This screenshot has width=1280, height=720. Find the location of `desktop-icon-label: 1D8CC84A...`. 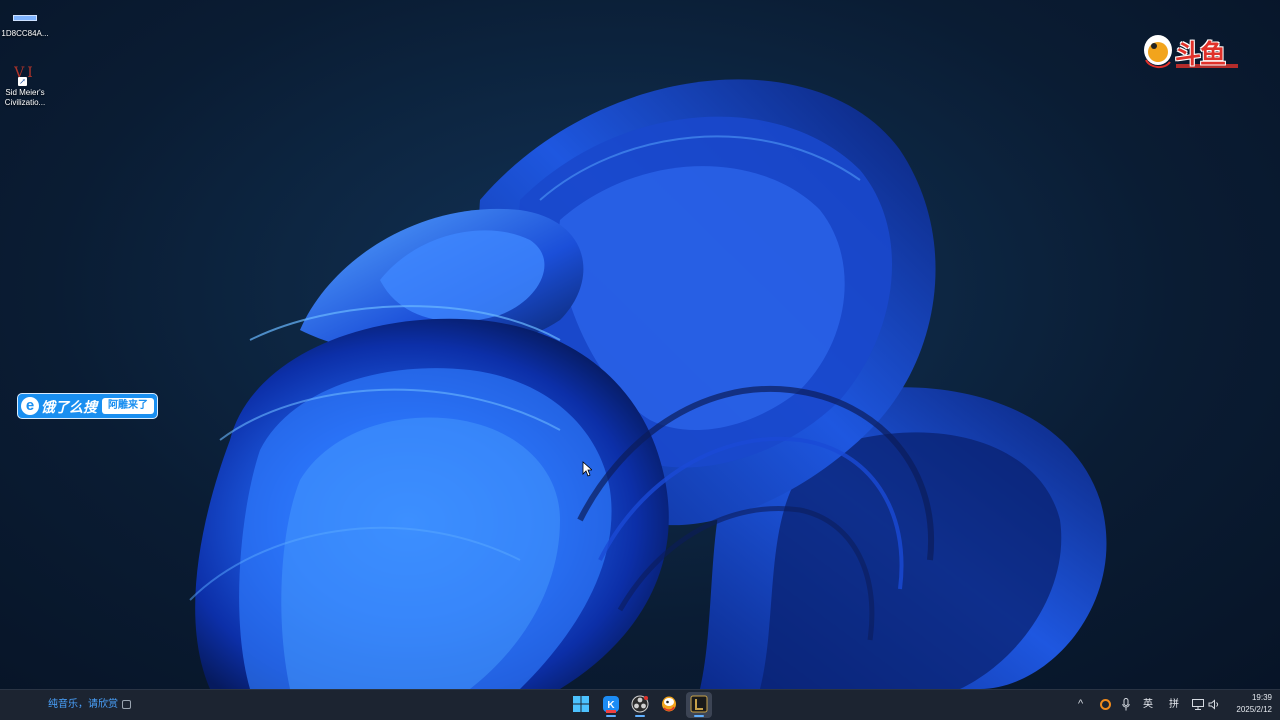

desktop-icon-label: 1D8CC84A... is located at coordinates (25, 33).